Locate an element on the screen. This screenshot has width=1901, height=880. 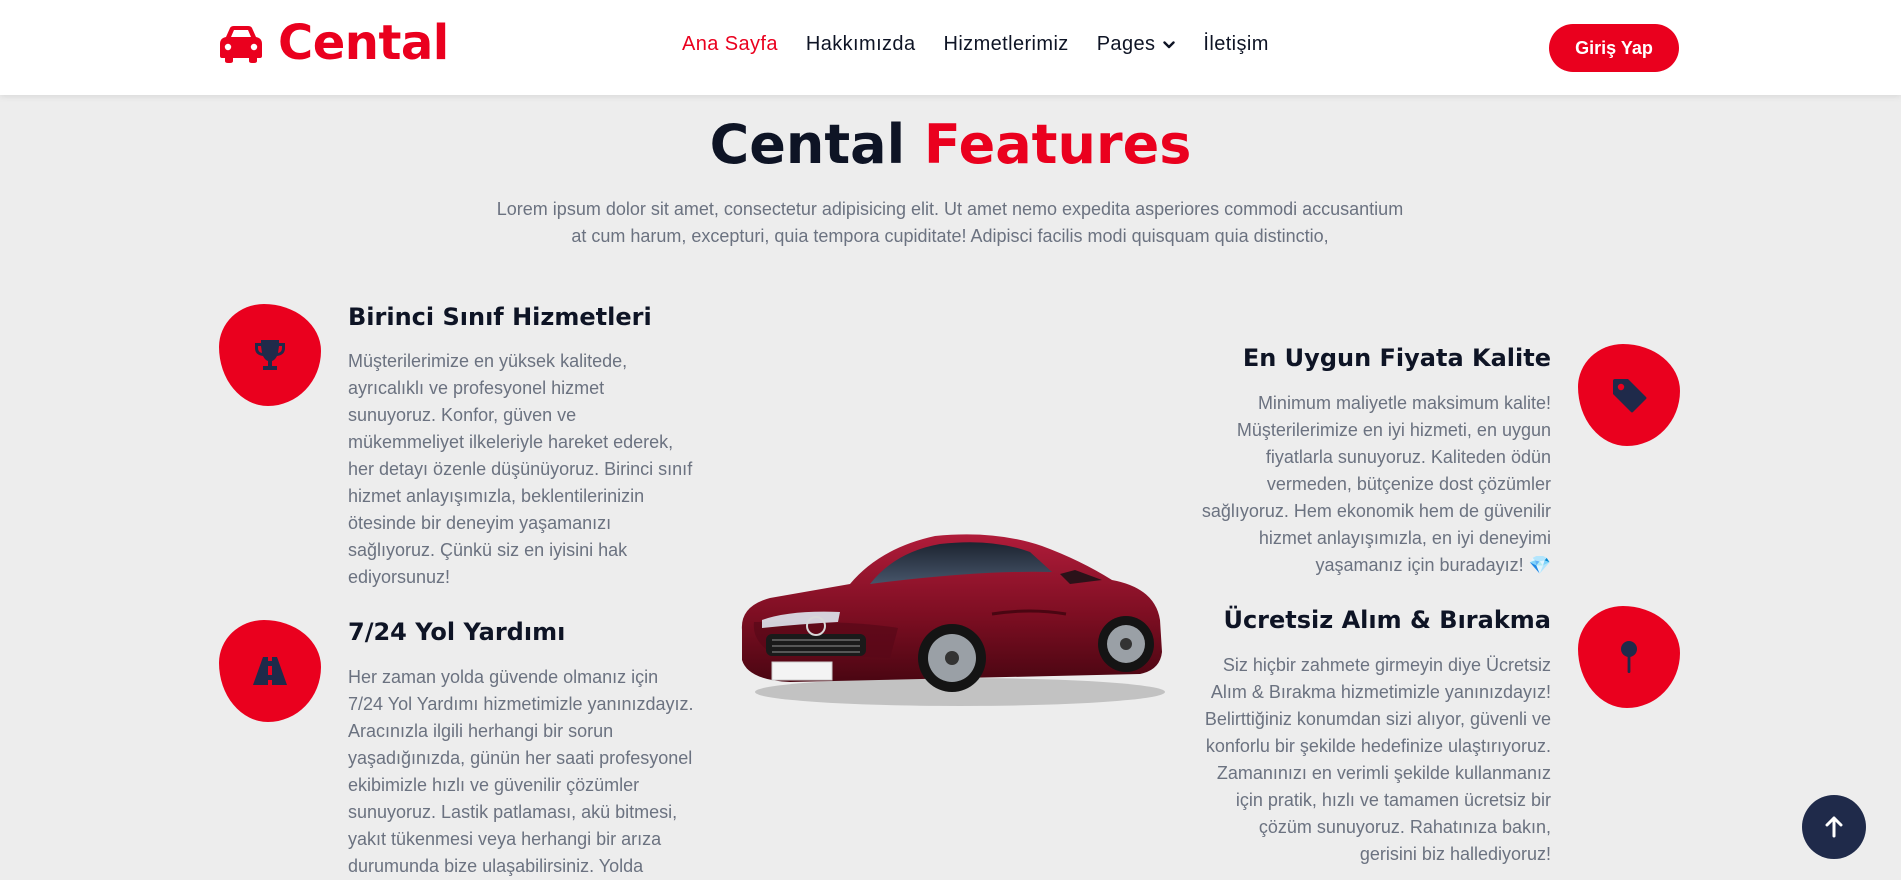
trophy-icon is located at coordinates (270, 355).